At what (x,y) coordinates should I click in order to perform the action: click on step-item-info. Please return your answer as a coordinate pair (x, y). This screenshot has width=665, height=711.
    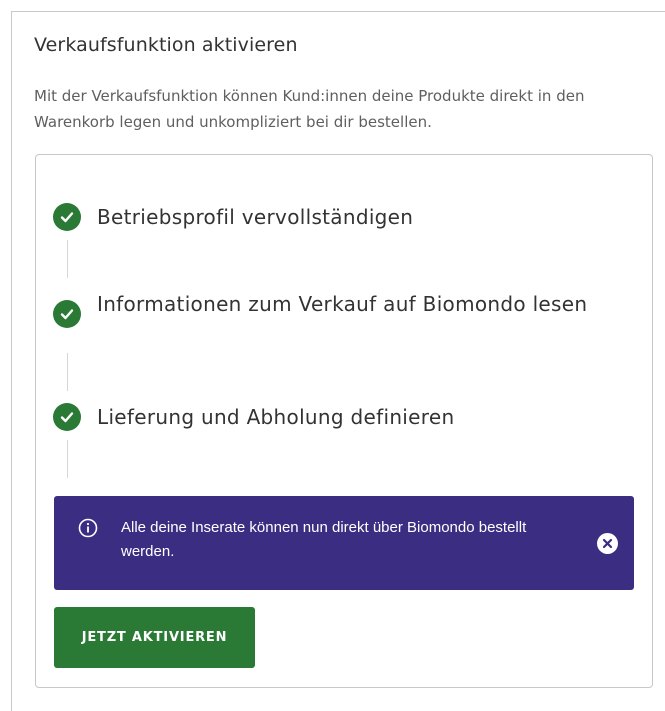
    Looking at the image, I should click on (67, 314).